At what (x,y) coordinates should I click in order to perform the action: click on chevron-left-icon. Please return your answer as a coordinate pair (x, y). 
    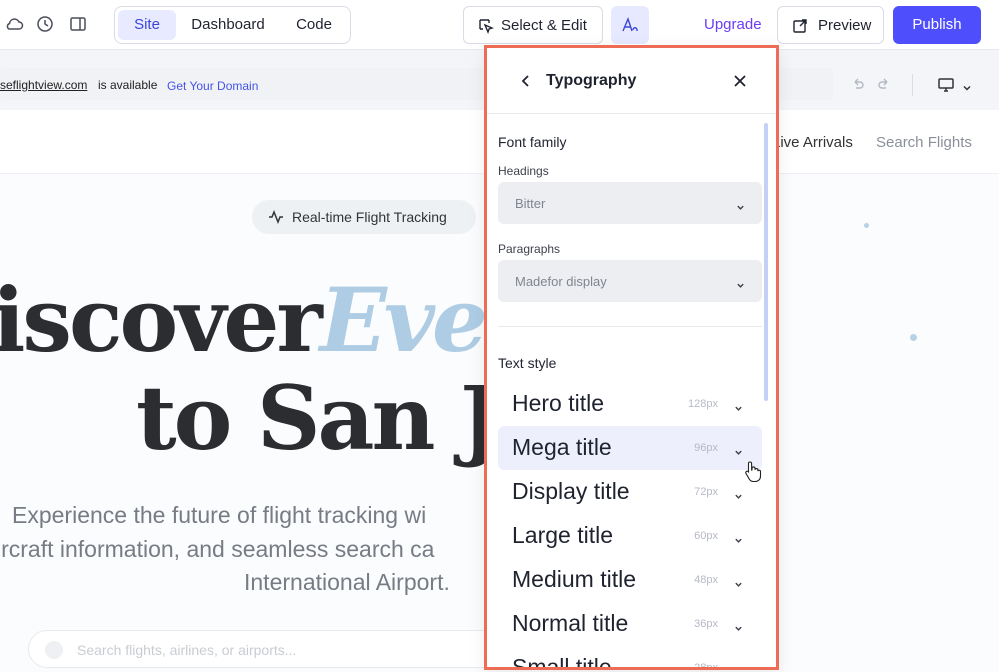
    Looking at the image, I should click on (526, 81).